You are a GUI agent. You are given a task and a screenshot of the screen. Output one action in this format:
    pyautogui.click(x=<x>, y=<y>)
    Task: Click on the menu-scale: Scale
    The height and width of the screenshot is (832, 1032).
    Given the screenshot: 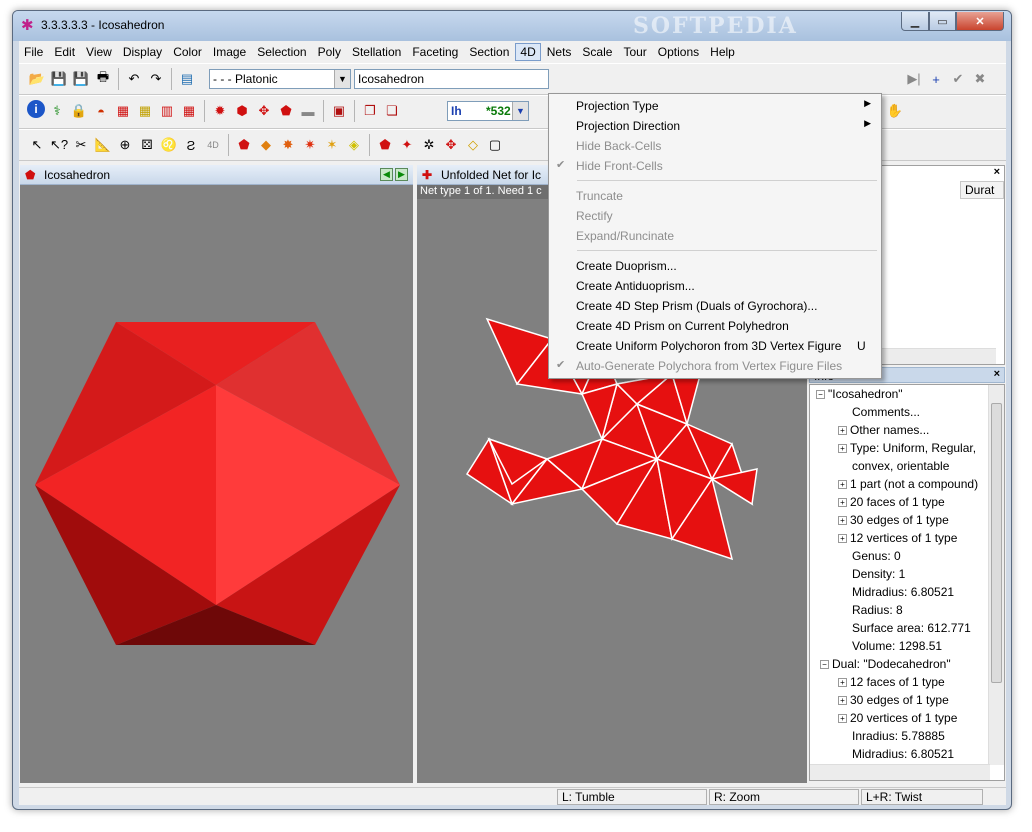 What is the action you would take?
    pyautogui.click(x=597, y=52)
    